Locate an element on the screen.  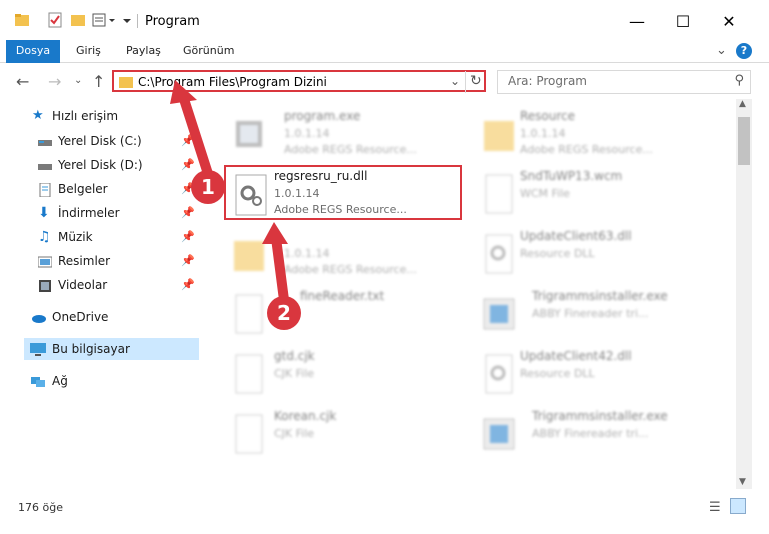
callout-1: 1 is located at coordinates (208, 187).